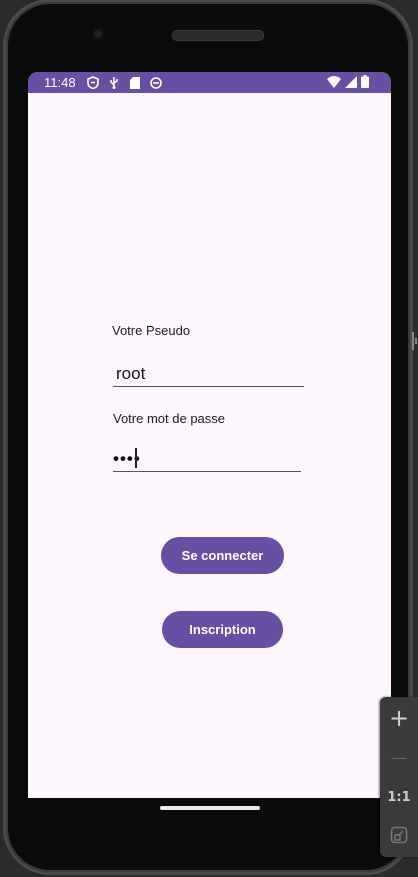 The image size is (418, 877). Describe the element at coordinates (399, 718) in the screenshot. I see `zoom-in-button: +` at that location.